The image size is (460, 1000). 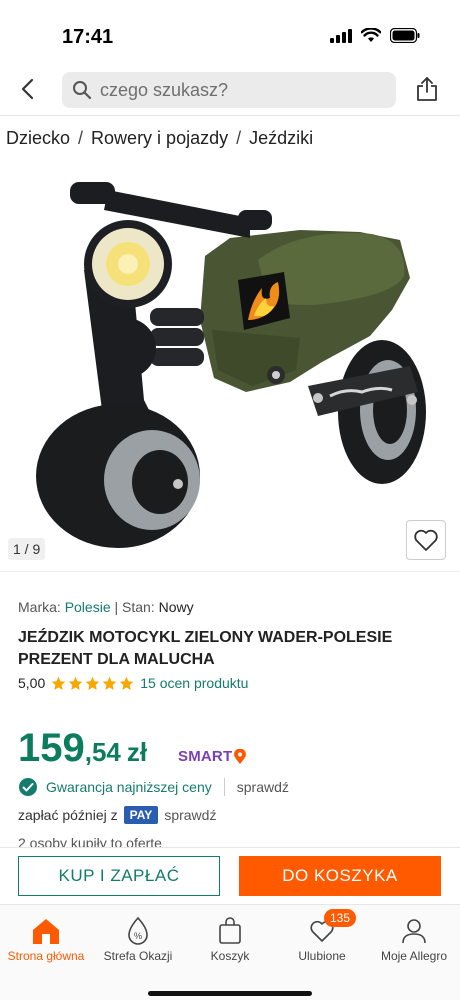 What do you see at coordinates (309, 323) in the screenshot?
I see `motorcycle-body` at bounding box center [309, 323].